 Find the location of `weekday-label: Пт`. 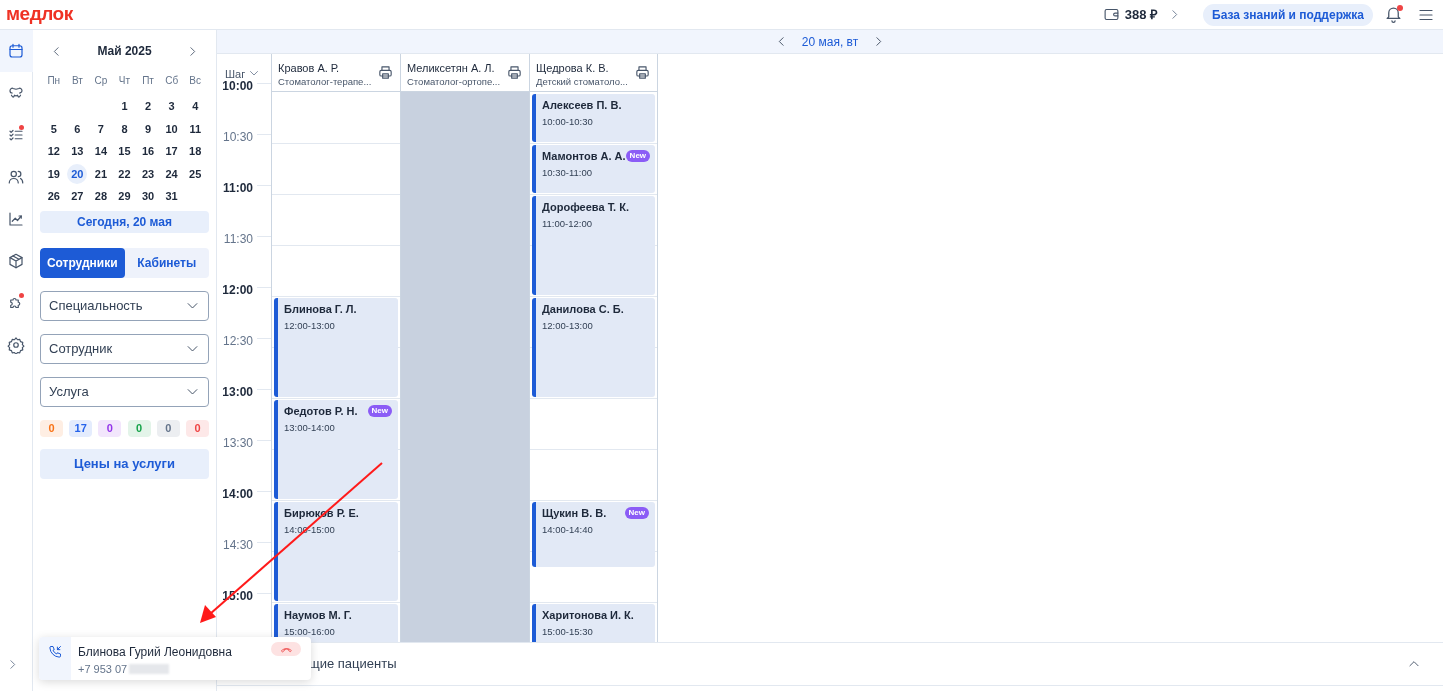

weekday-label: Пт is located at coordinates (148, 80).